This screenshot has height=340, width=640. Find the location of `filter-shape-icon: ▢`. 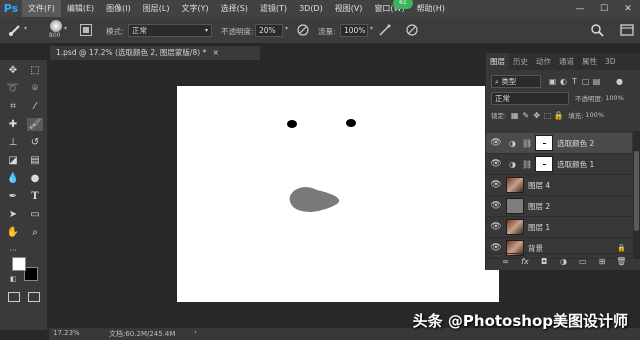

filter-shape-icon: ▢ is located at coordinates (585, 81).